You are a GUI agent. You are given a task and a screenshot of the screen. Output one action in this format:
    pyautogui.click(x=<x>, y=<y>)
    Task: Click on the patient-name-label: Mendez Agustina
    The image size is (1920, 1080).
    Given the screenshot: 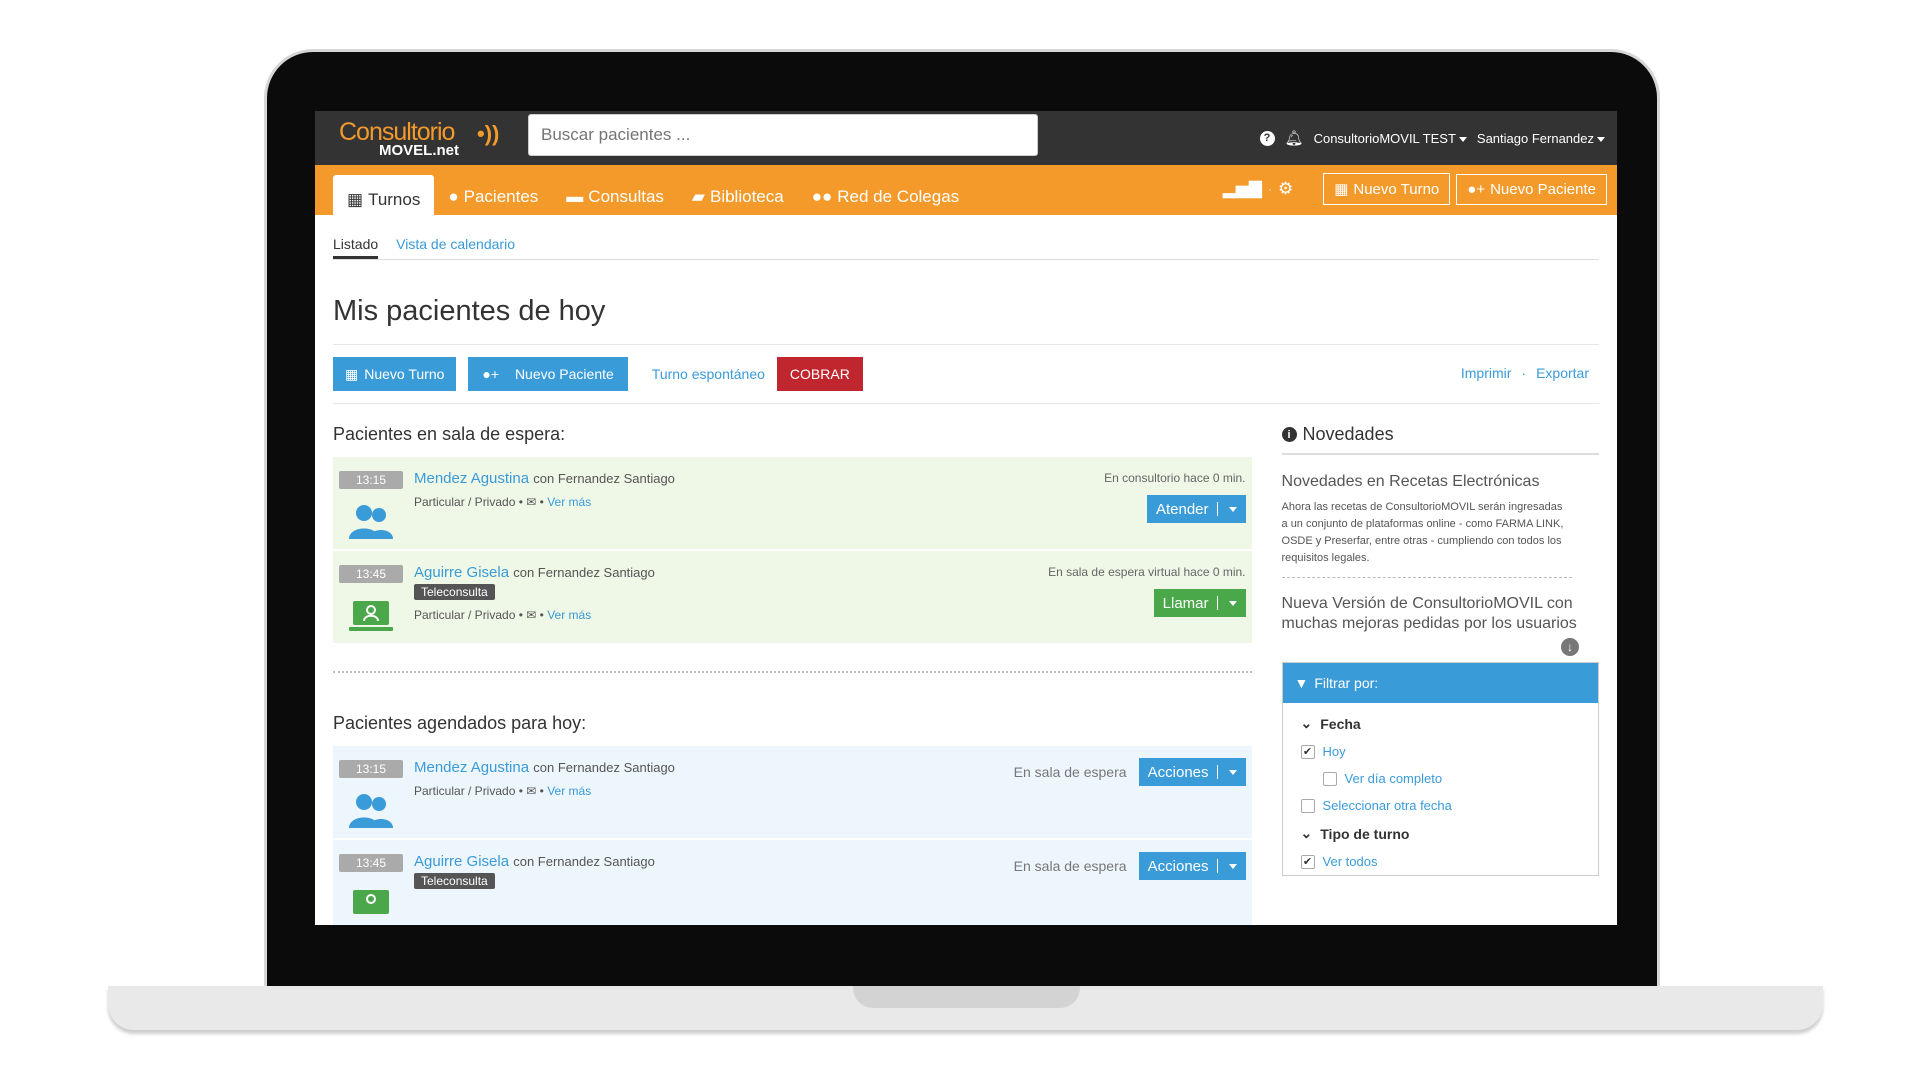 What is the action you would take?
    pyautogui.click(x=472, y=767)
    